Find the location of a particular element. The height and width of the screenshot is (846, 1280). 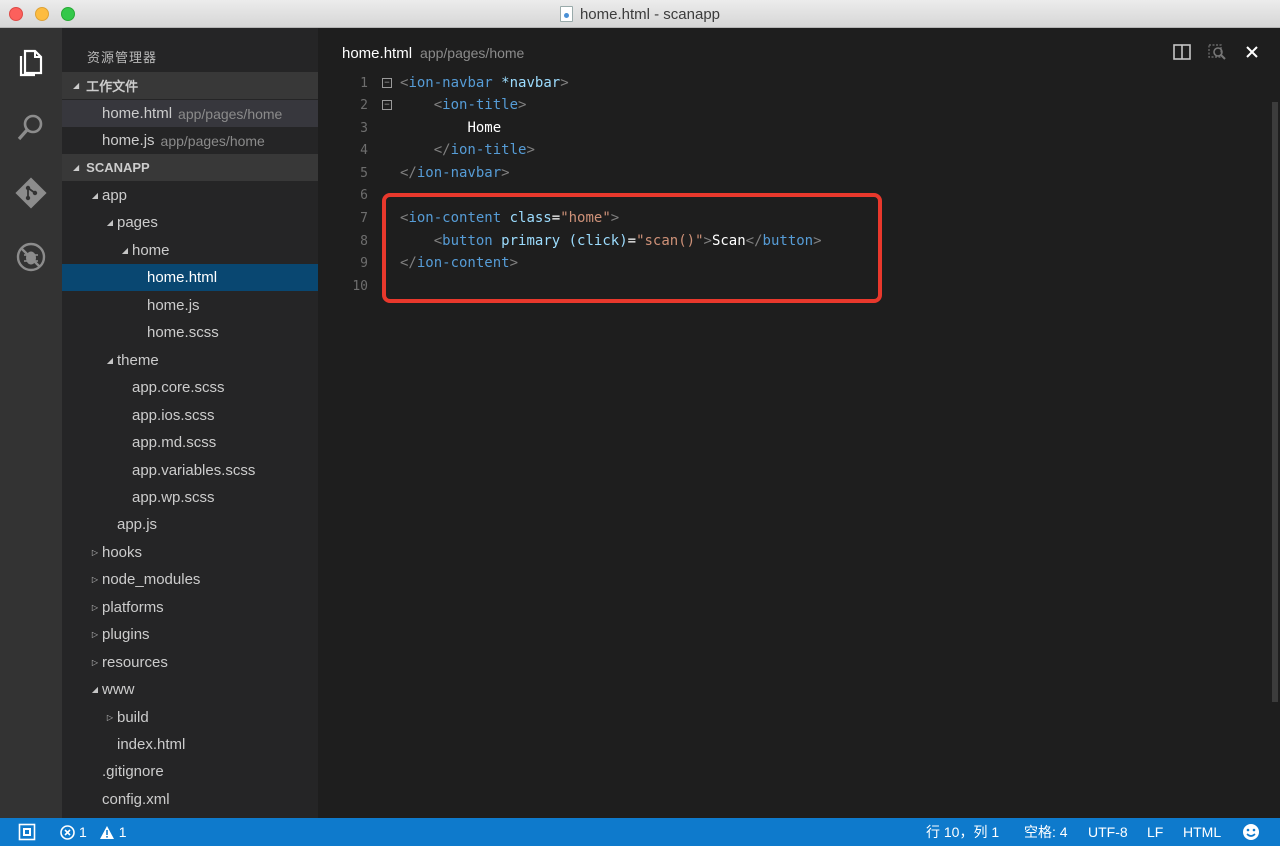

code-text: <ion-navbar *navbar> is located at coordinates (484, 83).